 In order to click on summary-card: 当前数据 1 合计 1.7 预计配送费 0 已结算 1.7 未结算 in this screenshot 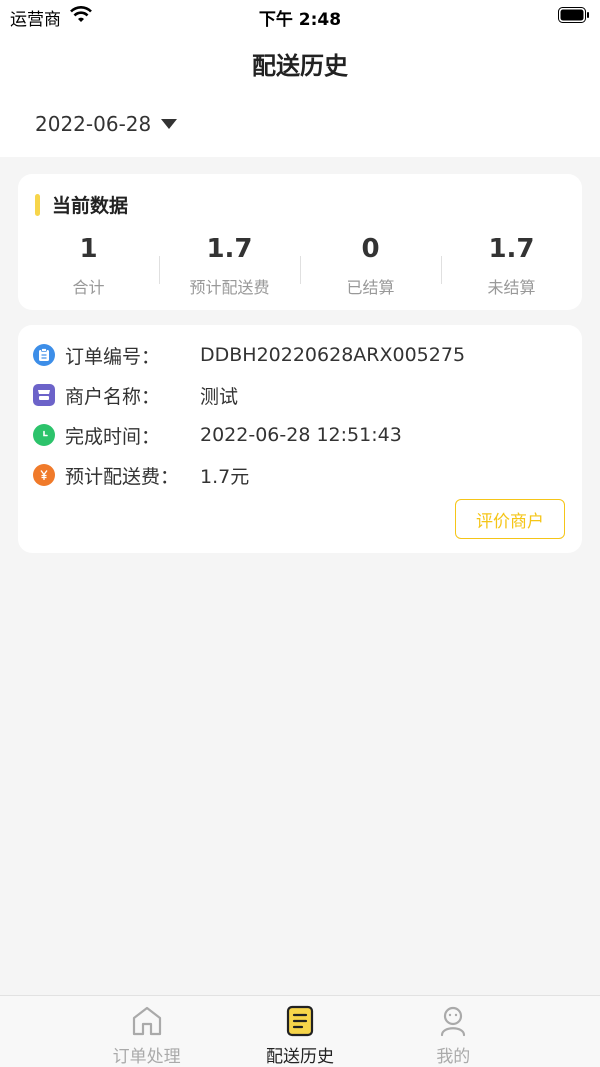, I will do `click(300, 242)`.